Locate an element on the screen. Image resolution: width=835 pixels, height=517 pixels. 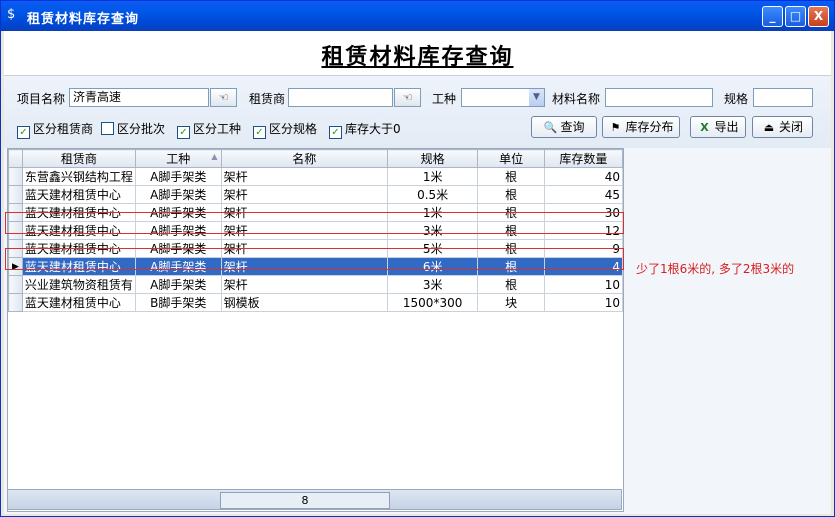
highlight-box-3m is located at coordinates (314, 223).